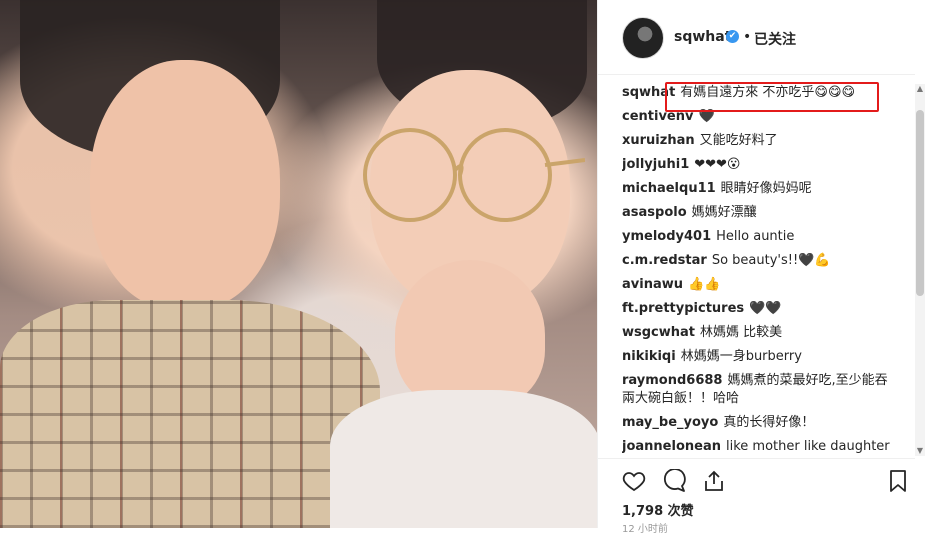 This screenshot has width=927, height=535. I want to click on post-header: sqwhat ✔ • 已关注, so click(756, 37).